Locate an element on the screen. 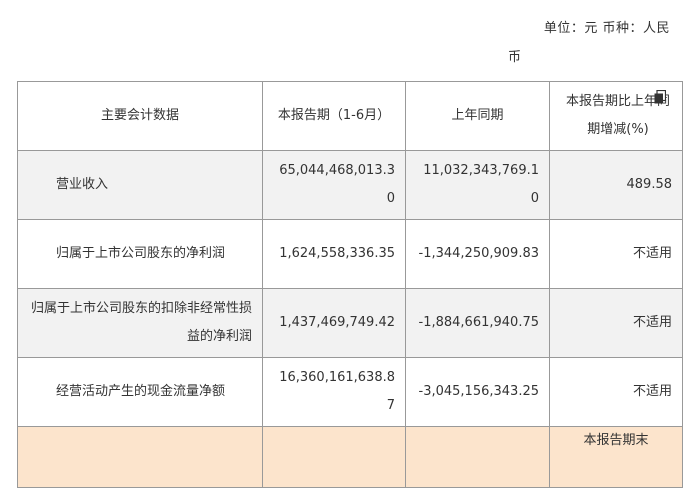 This screenshot has height=488, width=696. unit-currency-note: 单位：元 币种：人民 is located at coordinates (606, 28).